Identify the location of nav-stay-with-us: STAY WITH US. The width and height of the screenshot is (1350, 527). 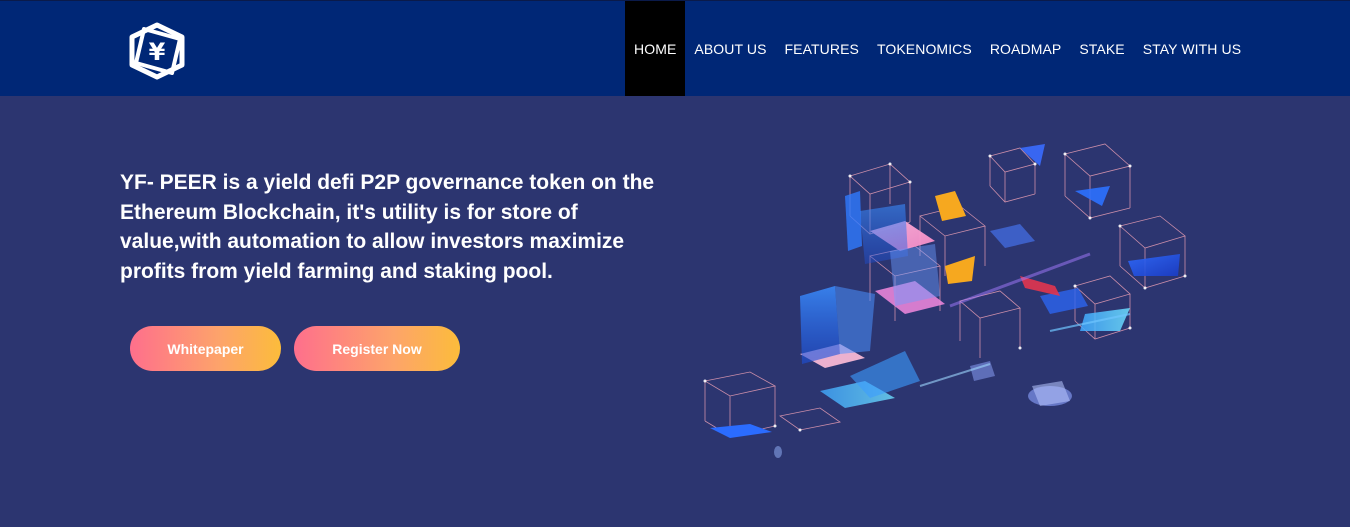
(1192, 49).